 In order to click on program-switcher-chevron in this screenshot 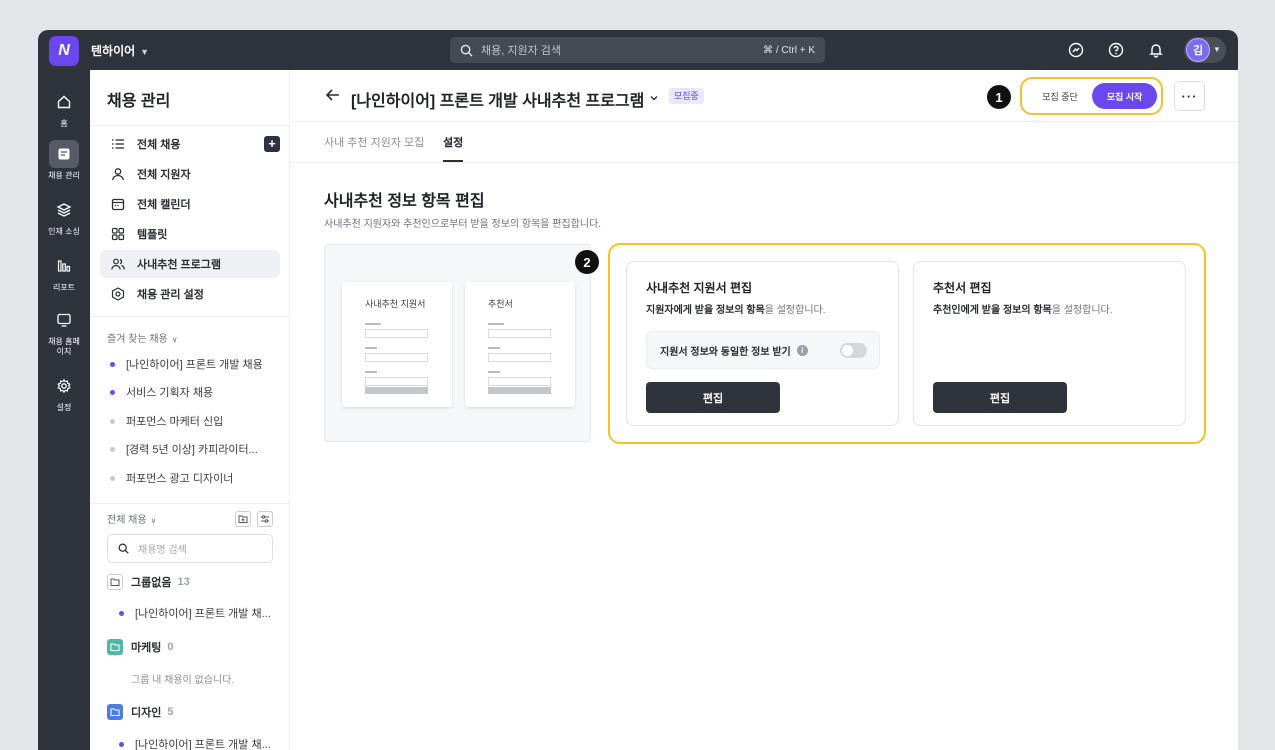, I will do `click(654, 95)`.